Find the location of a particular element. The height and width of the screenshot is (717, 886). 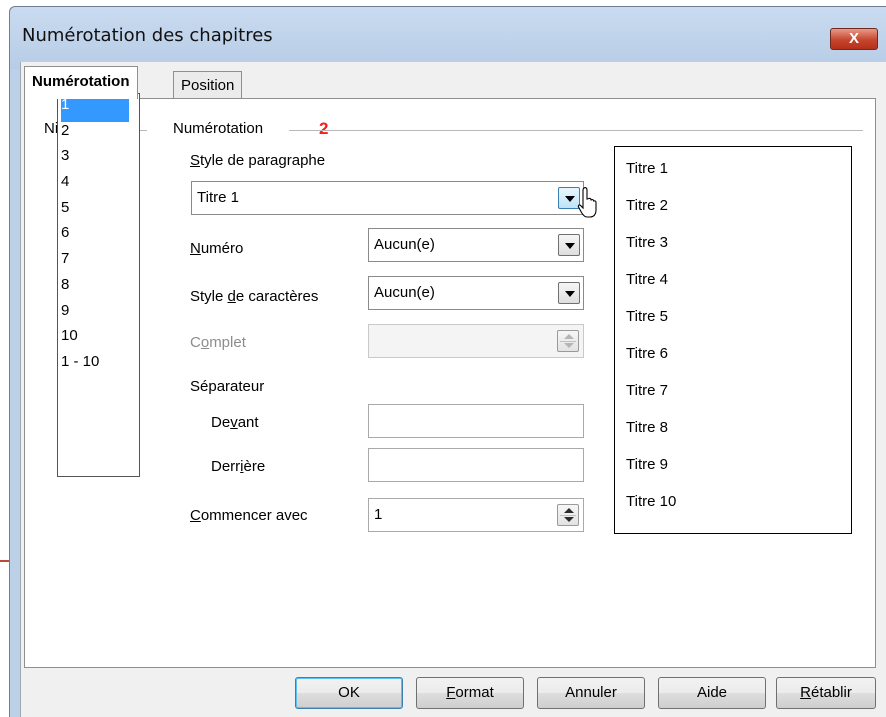

preview-line: Titre 6 is located at coordinates (647, 353).